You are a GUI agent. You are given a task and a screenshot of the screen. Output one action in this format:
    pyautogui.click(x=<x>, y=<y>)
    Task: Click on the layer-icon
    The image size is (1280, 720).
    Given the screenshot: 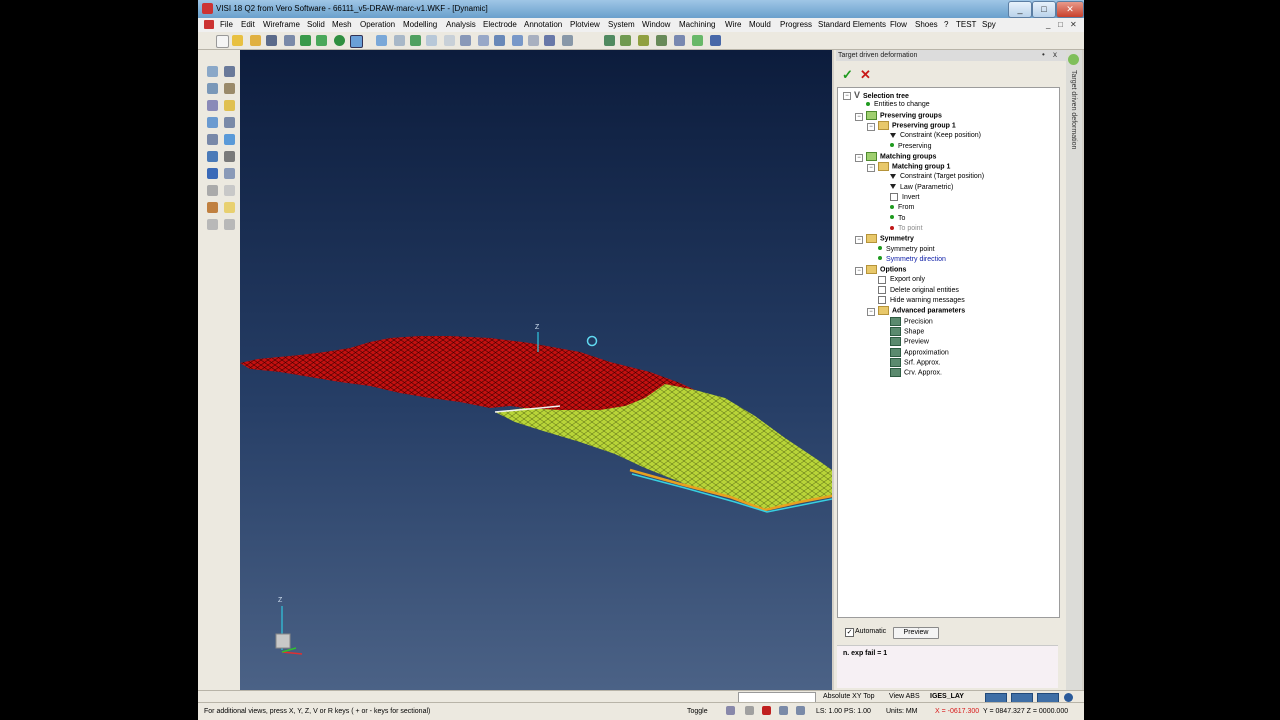 What is the action you would take?
    pyautogui.click(x=212, y=139)
    